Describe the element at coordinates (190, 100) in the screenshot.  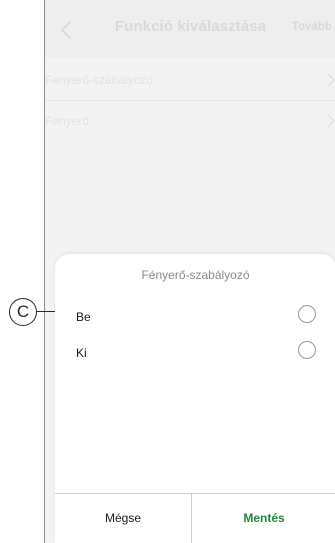
I see `divider` at that location.